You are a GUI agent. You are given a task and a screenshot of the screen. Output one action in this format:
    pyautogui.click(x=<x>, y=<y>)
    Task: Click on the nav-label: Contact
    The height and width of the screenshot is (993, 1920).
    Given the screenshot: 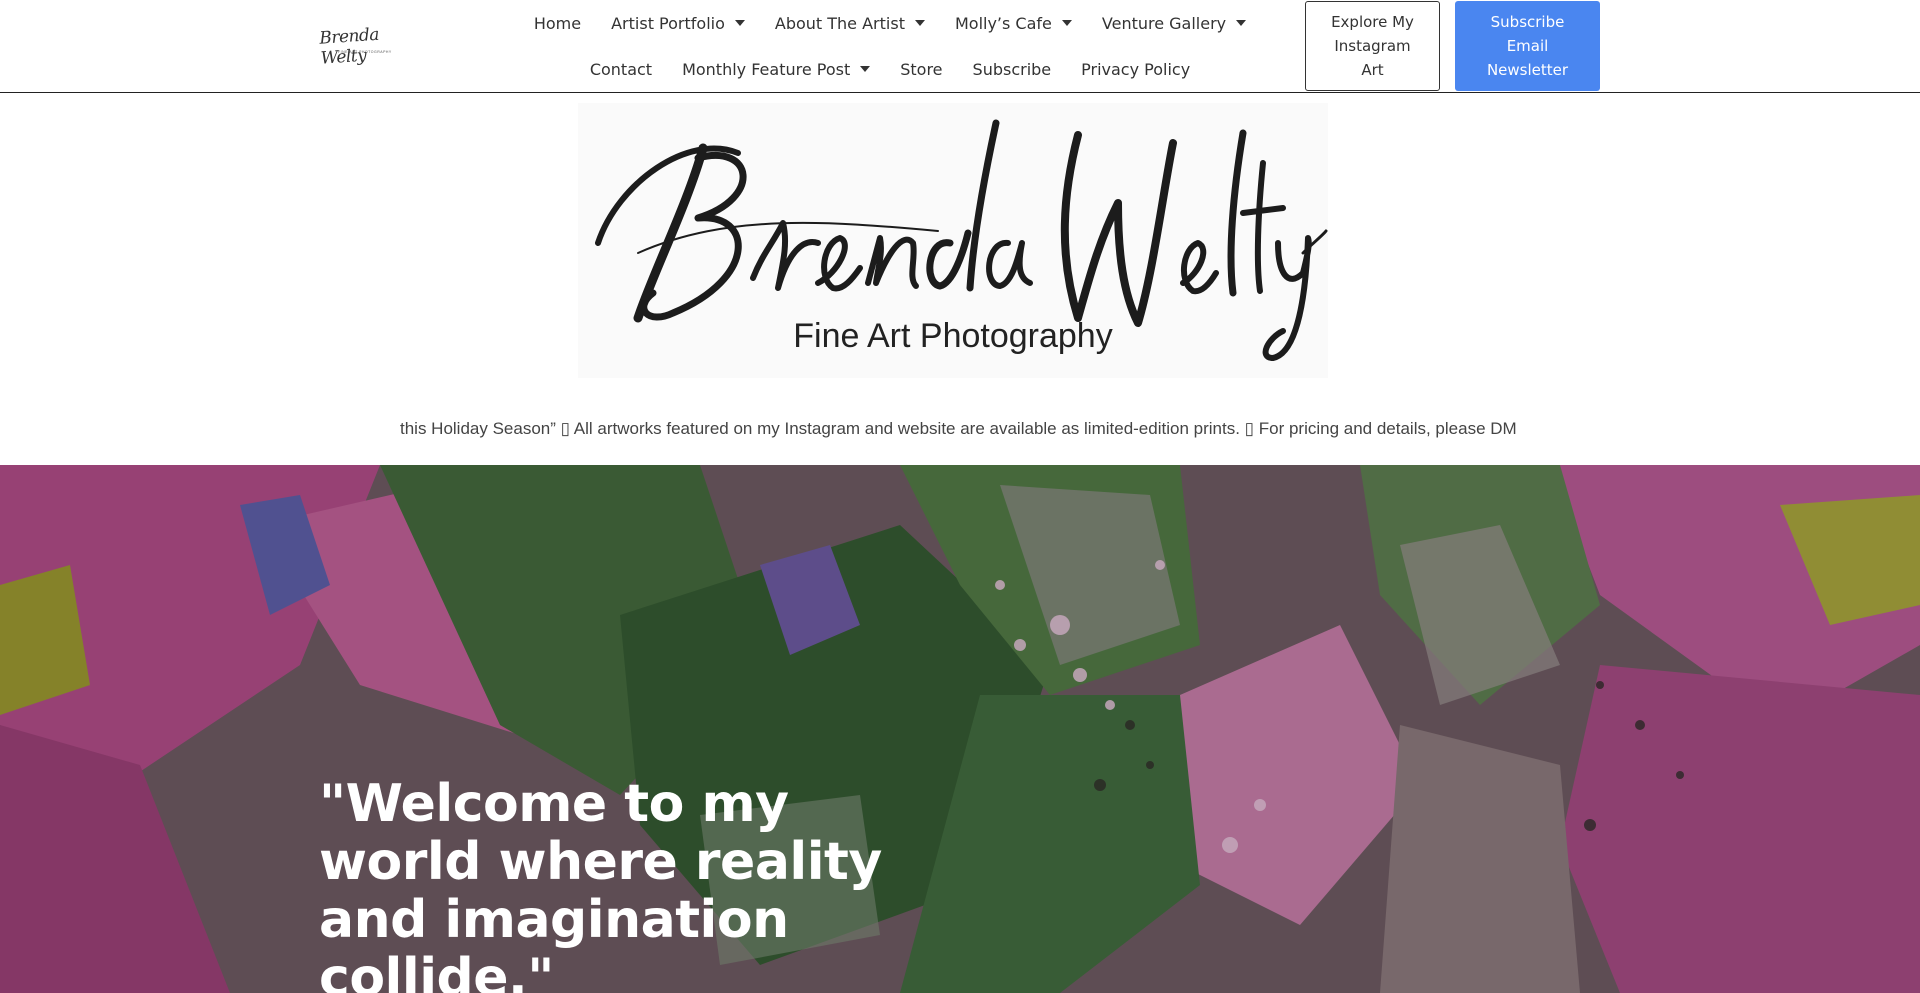 What is the action you would take?
    pyautogui.click(x=621, y=69)
    